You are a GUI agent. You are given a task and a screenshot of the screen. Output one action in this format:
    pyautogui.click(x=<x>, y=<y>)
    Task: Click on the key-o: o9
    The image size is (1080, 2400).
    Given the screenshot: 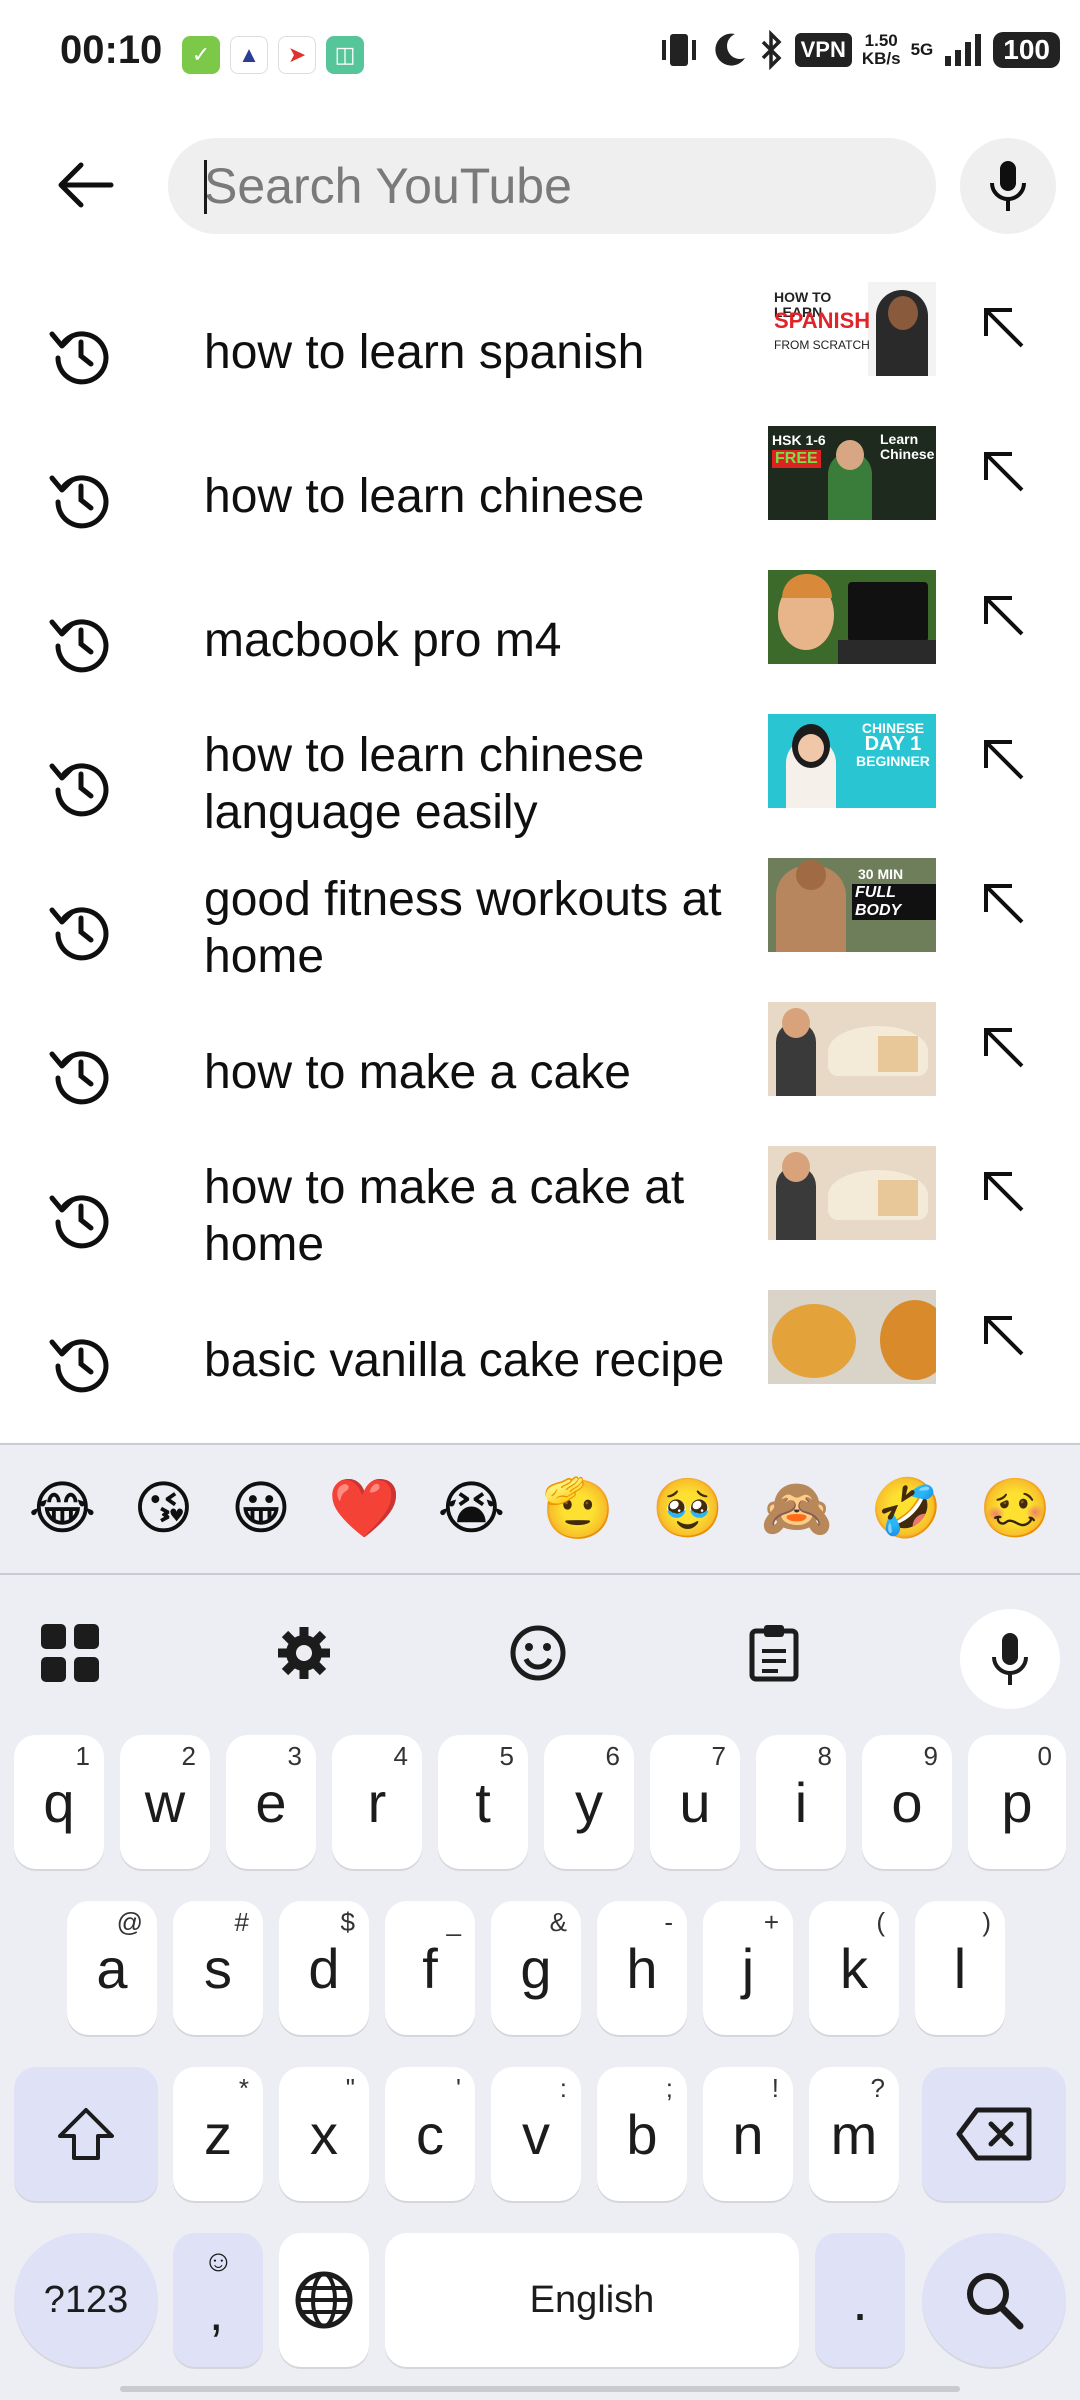 What is the action you would take?
    pyautogui.click(x=907, y=1802)
    